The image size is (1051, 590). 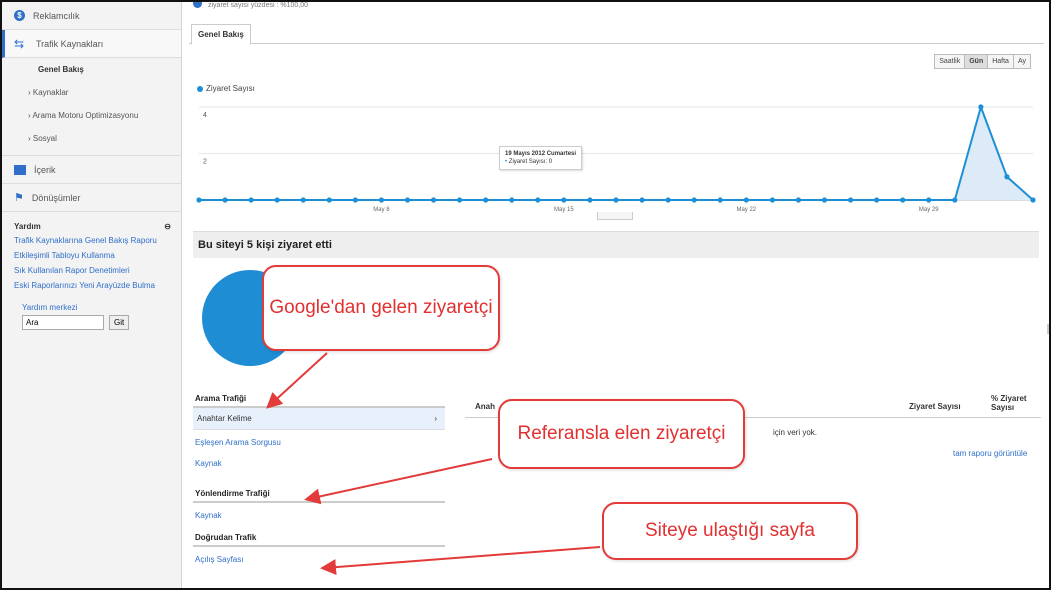 I want to click on tooltip-date: 19 Mayıs 2012 Cumartesi, so click(x=541, y=154).